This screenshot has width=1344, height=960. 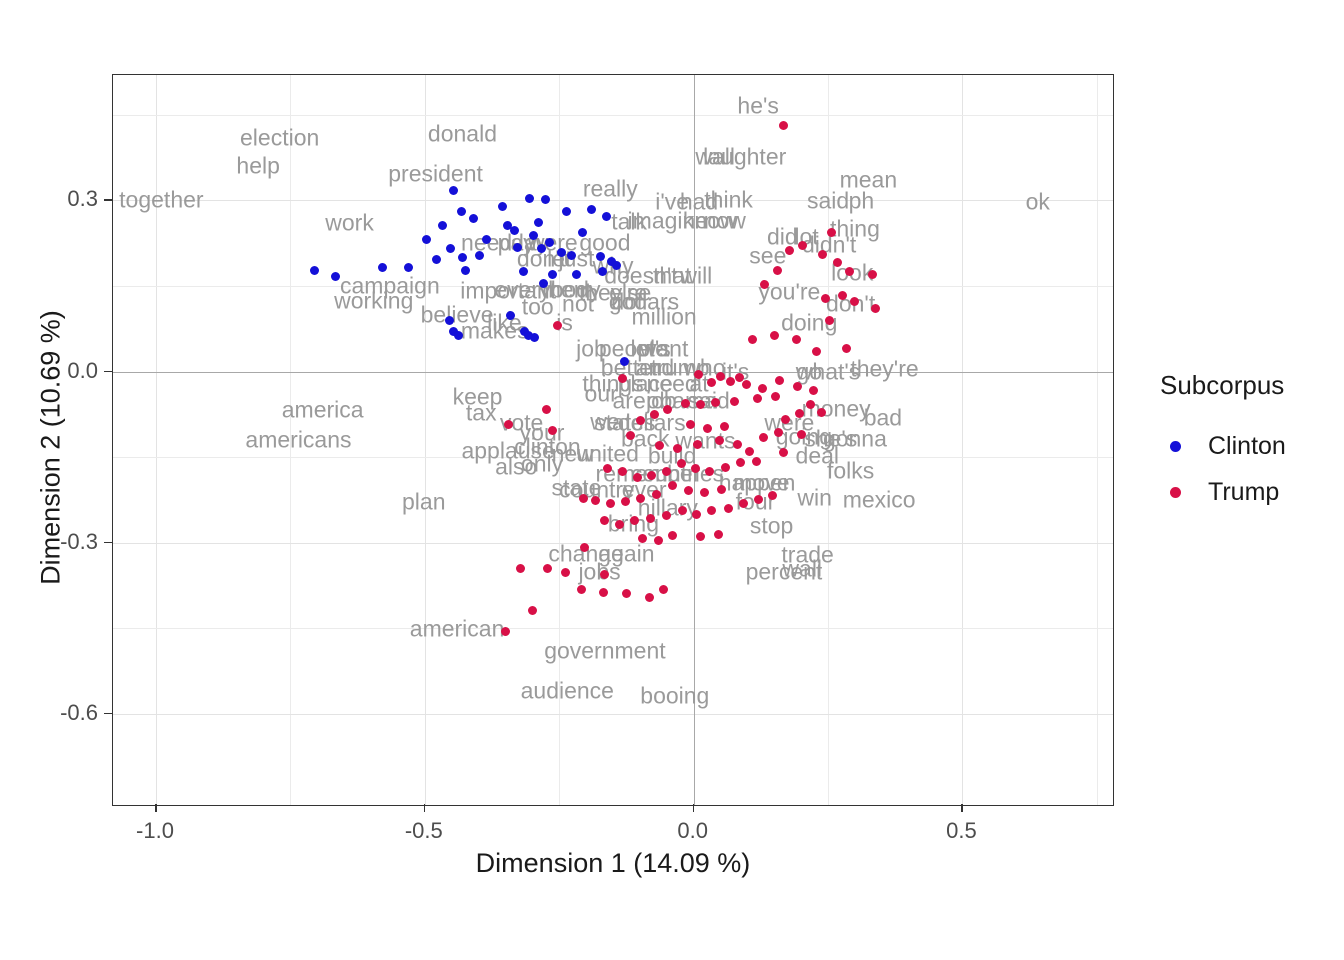 What do you see at coordinates (605, 650) in the screenshot?
I see `word-label: government` at bounding box center [605, 650].